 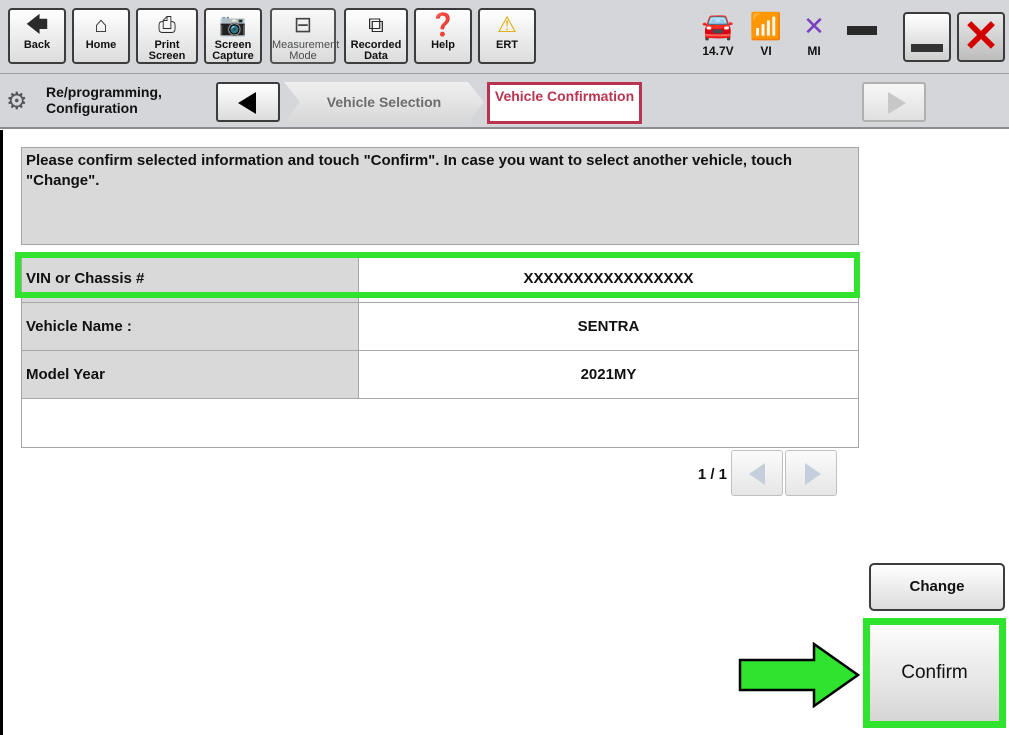 What do you see at coordinates (934, 673) in the screenshot?
I see `confirm-button: Confirm` at bounding box center [934, 673].